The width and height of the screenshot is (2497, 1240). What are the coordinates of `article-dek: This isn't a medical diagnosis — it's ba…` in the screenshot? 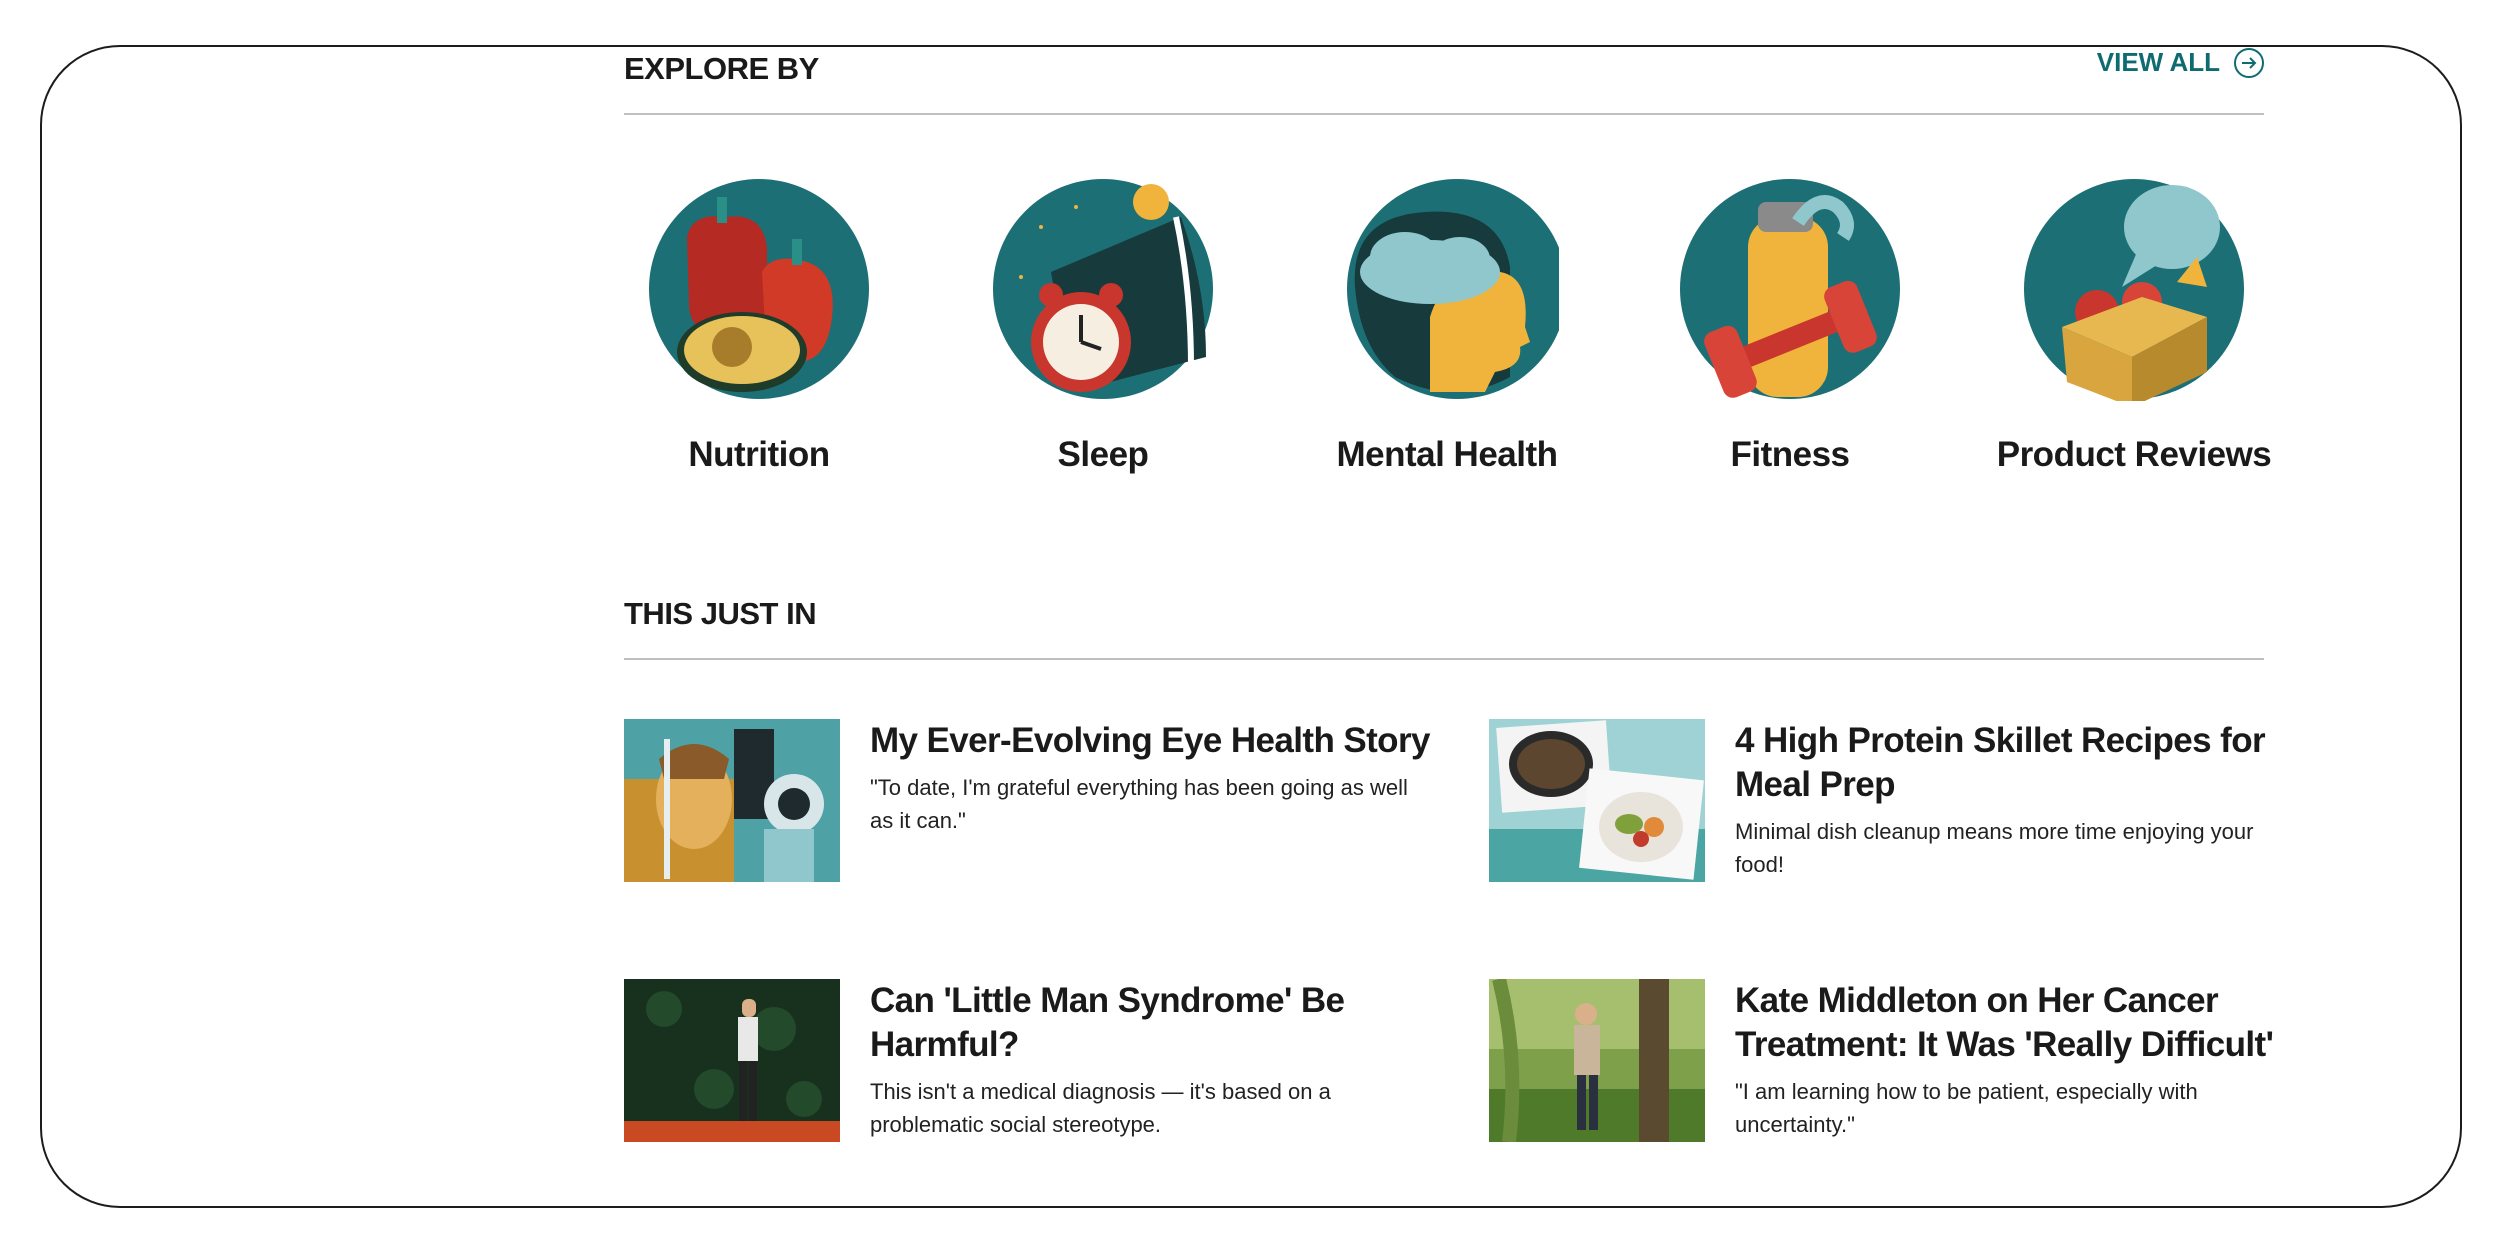 It's located at (1100, 1108).